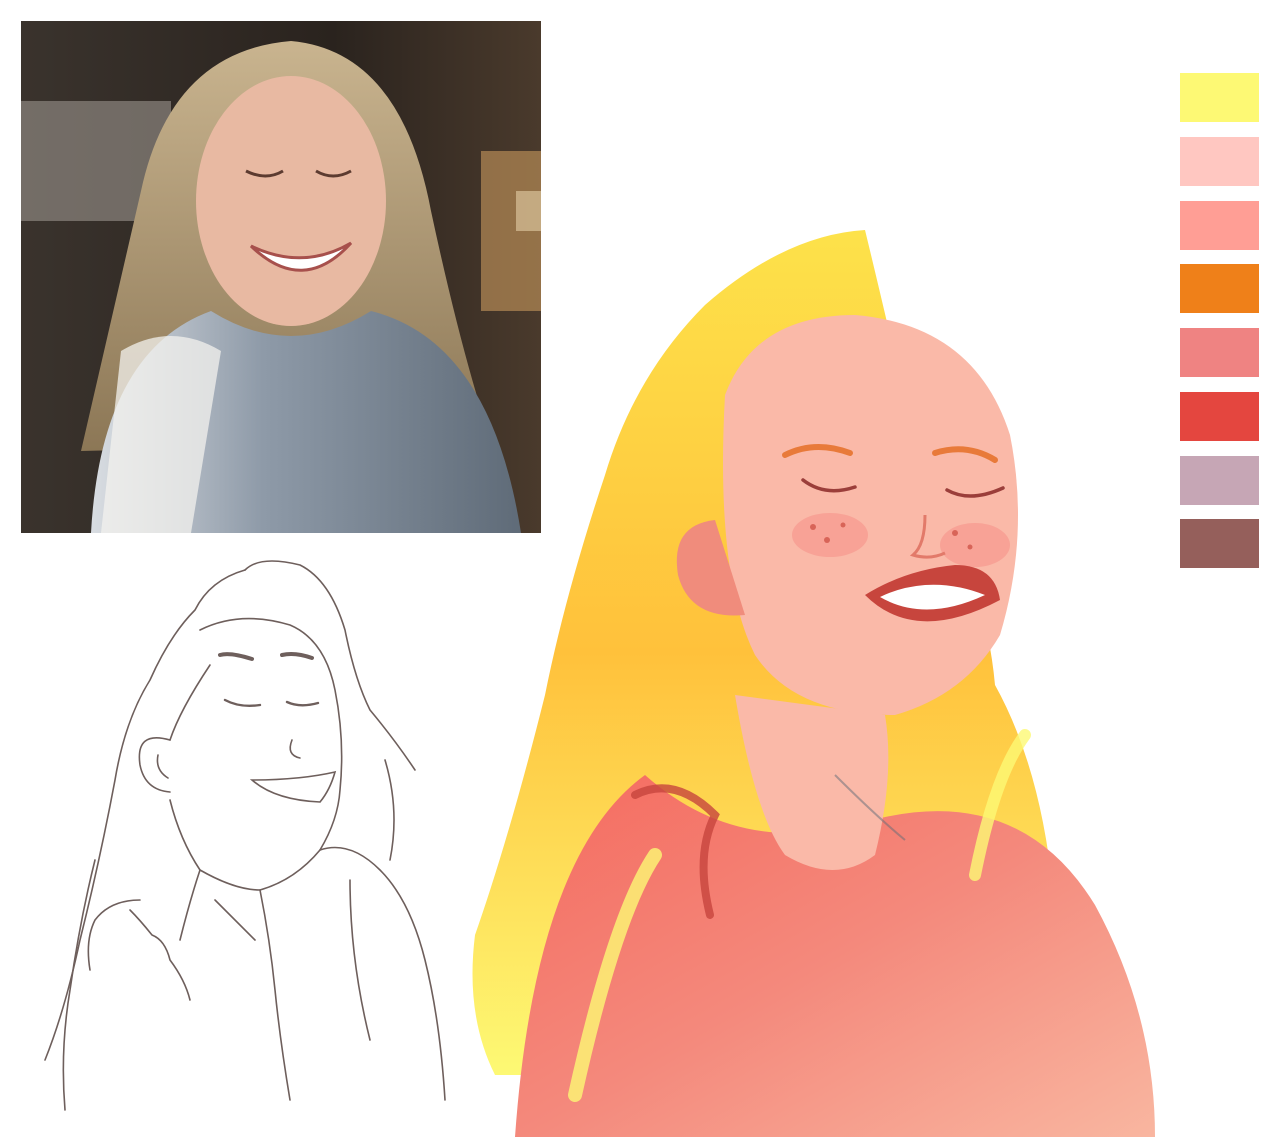 This screenshot has height=1137, width=1280. Describe the element at coordinates (1219, 480) in the screenshot. I see `swatch-mauve` at that location.